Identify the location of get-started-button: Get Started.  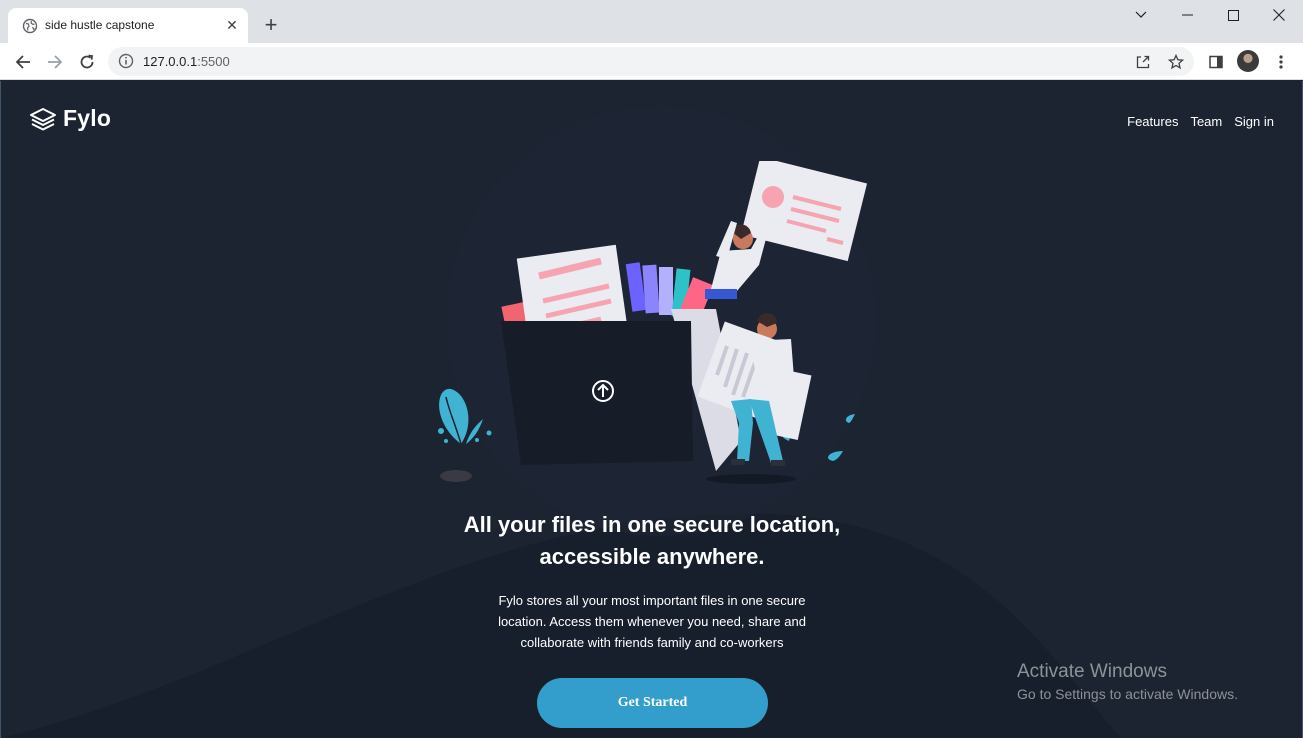
(652, 703).